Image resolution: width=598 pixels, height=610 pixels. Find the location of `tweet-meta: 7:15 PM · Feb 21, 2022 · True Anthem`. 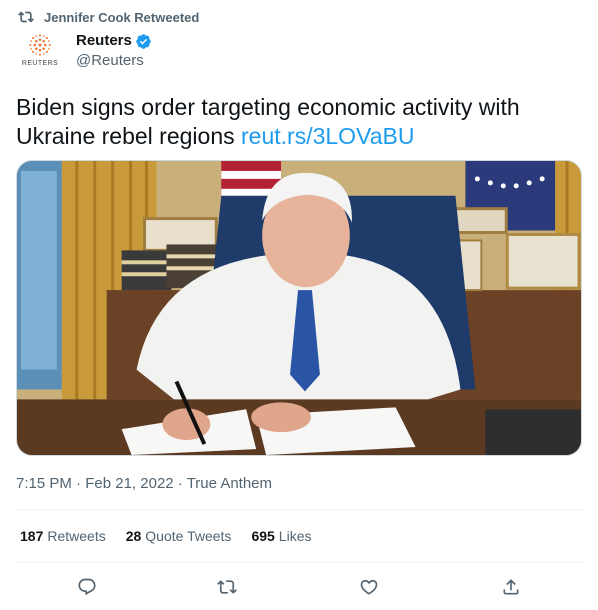

tweet-meta: 7:15 PM · Feb 21, 2022 · True Anthem is located at coordinates (144, 483).